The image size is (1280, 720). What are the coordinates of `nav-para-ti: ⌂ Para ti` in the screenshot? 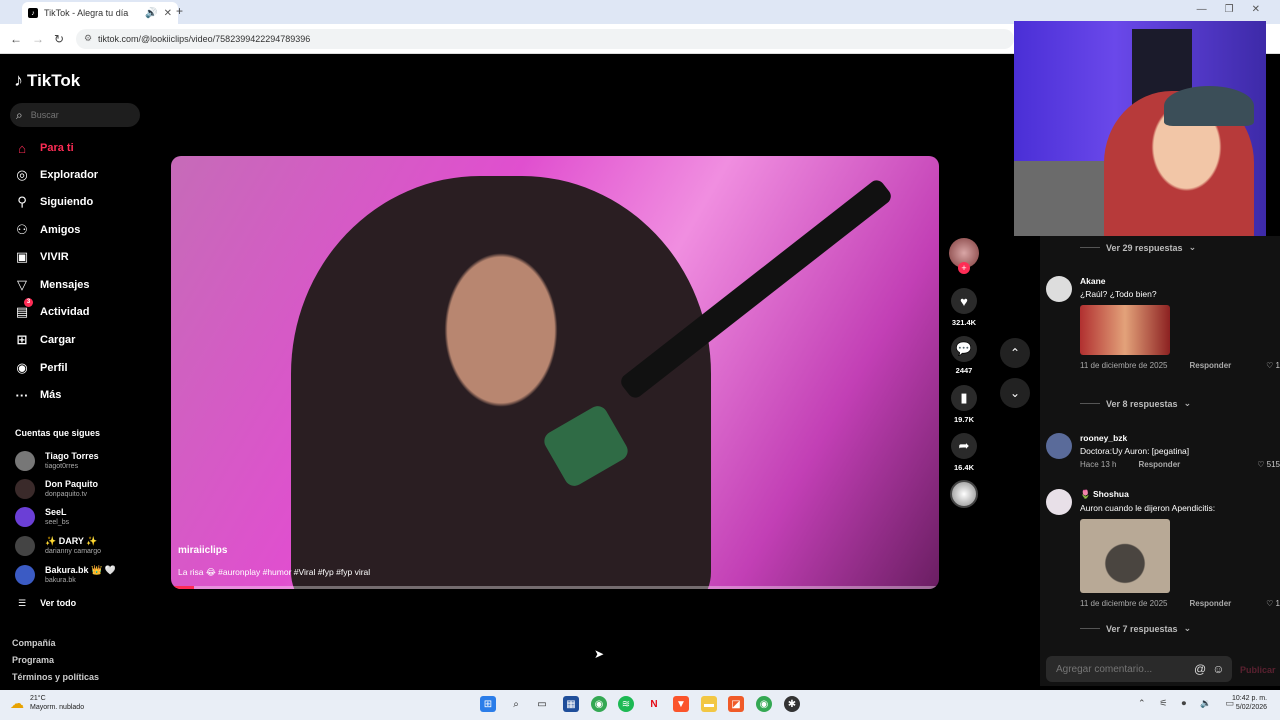 It's located at (44, 148).